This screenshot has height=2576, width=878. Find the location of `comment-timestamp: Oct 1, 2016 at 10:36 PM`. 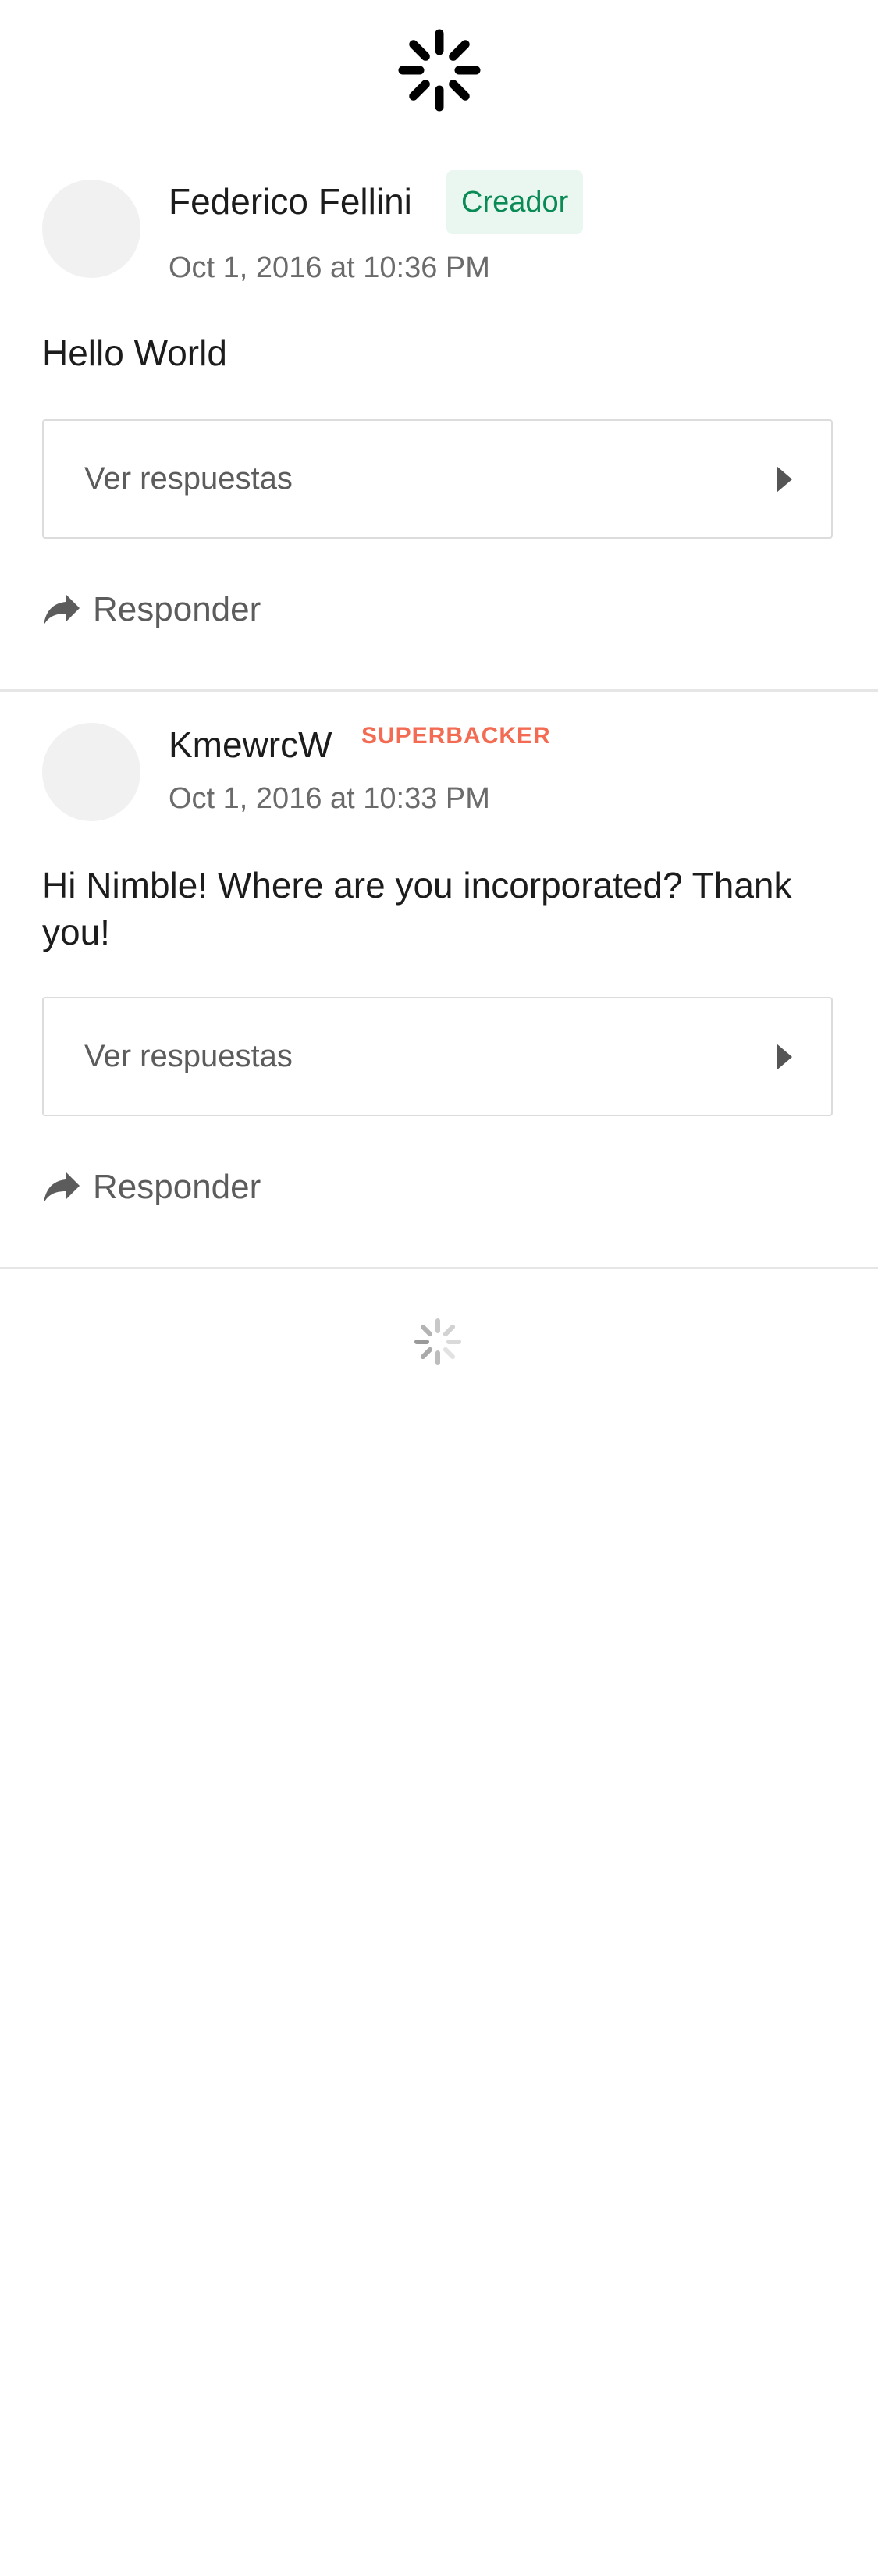

comment-timestamp: Oct 1, 2016 at 10:36 PM is located at coordinates (329, 267).